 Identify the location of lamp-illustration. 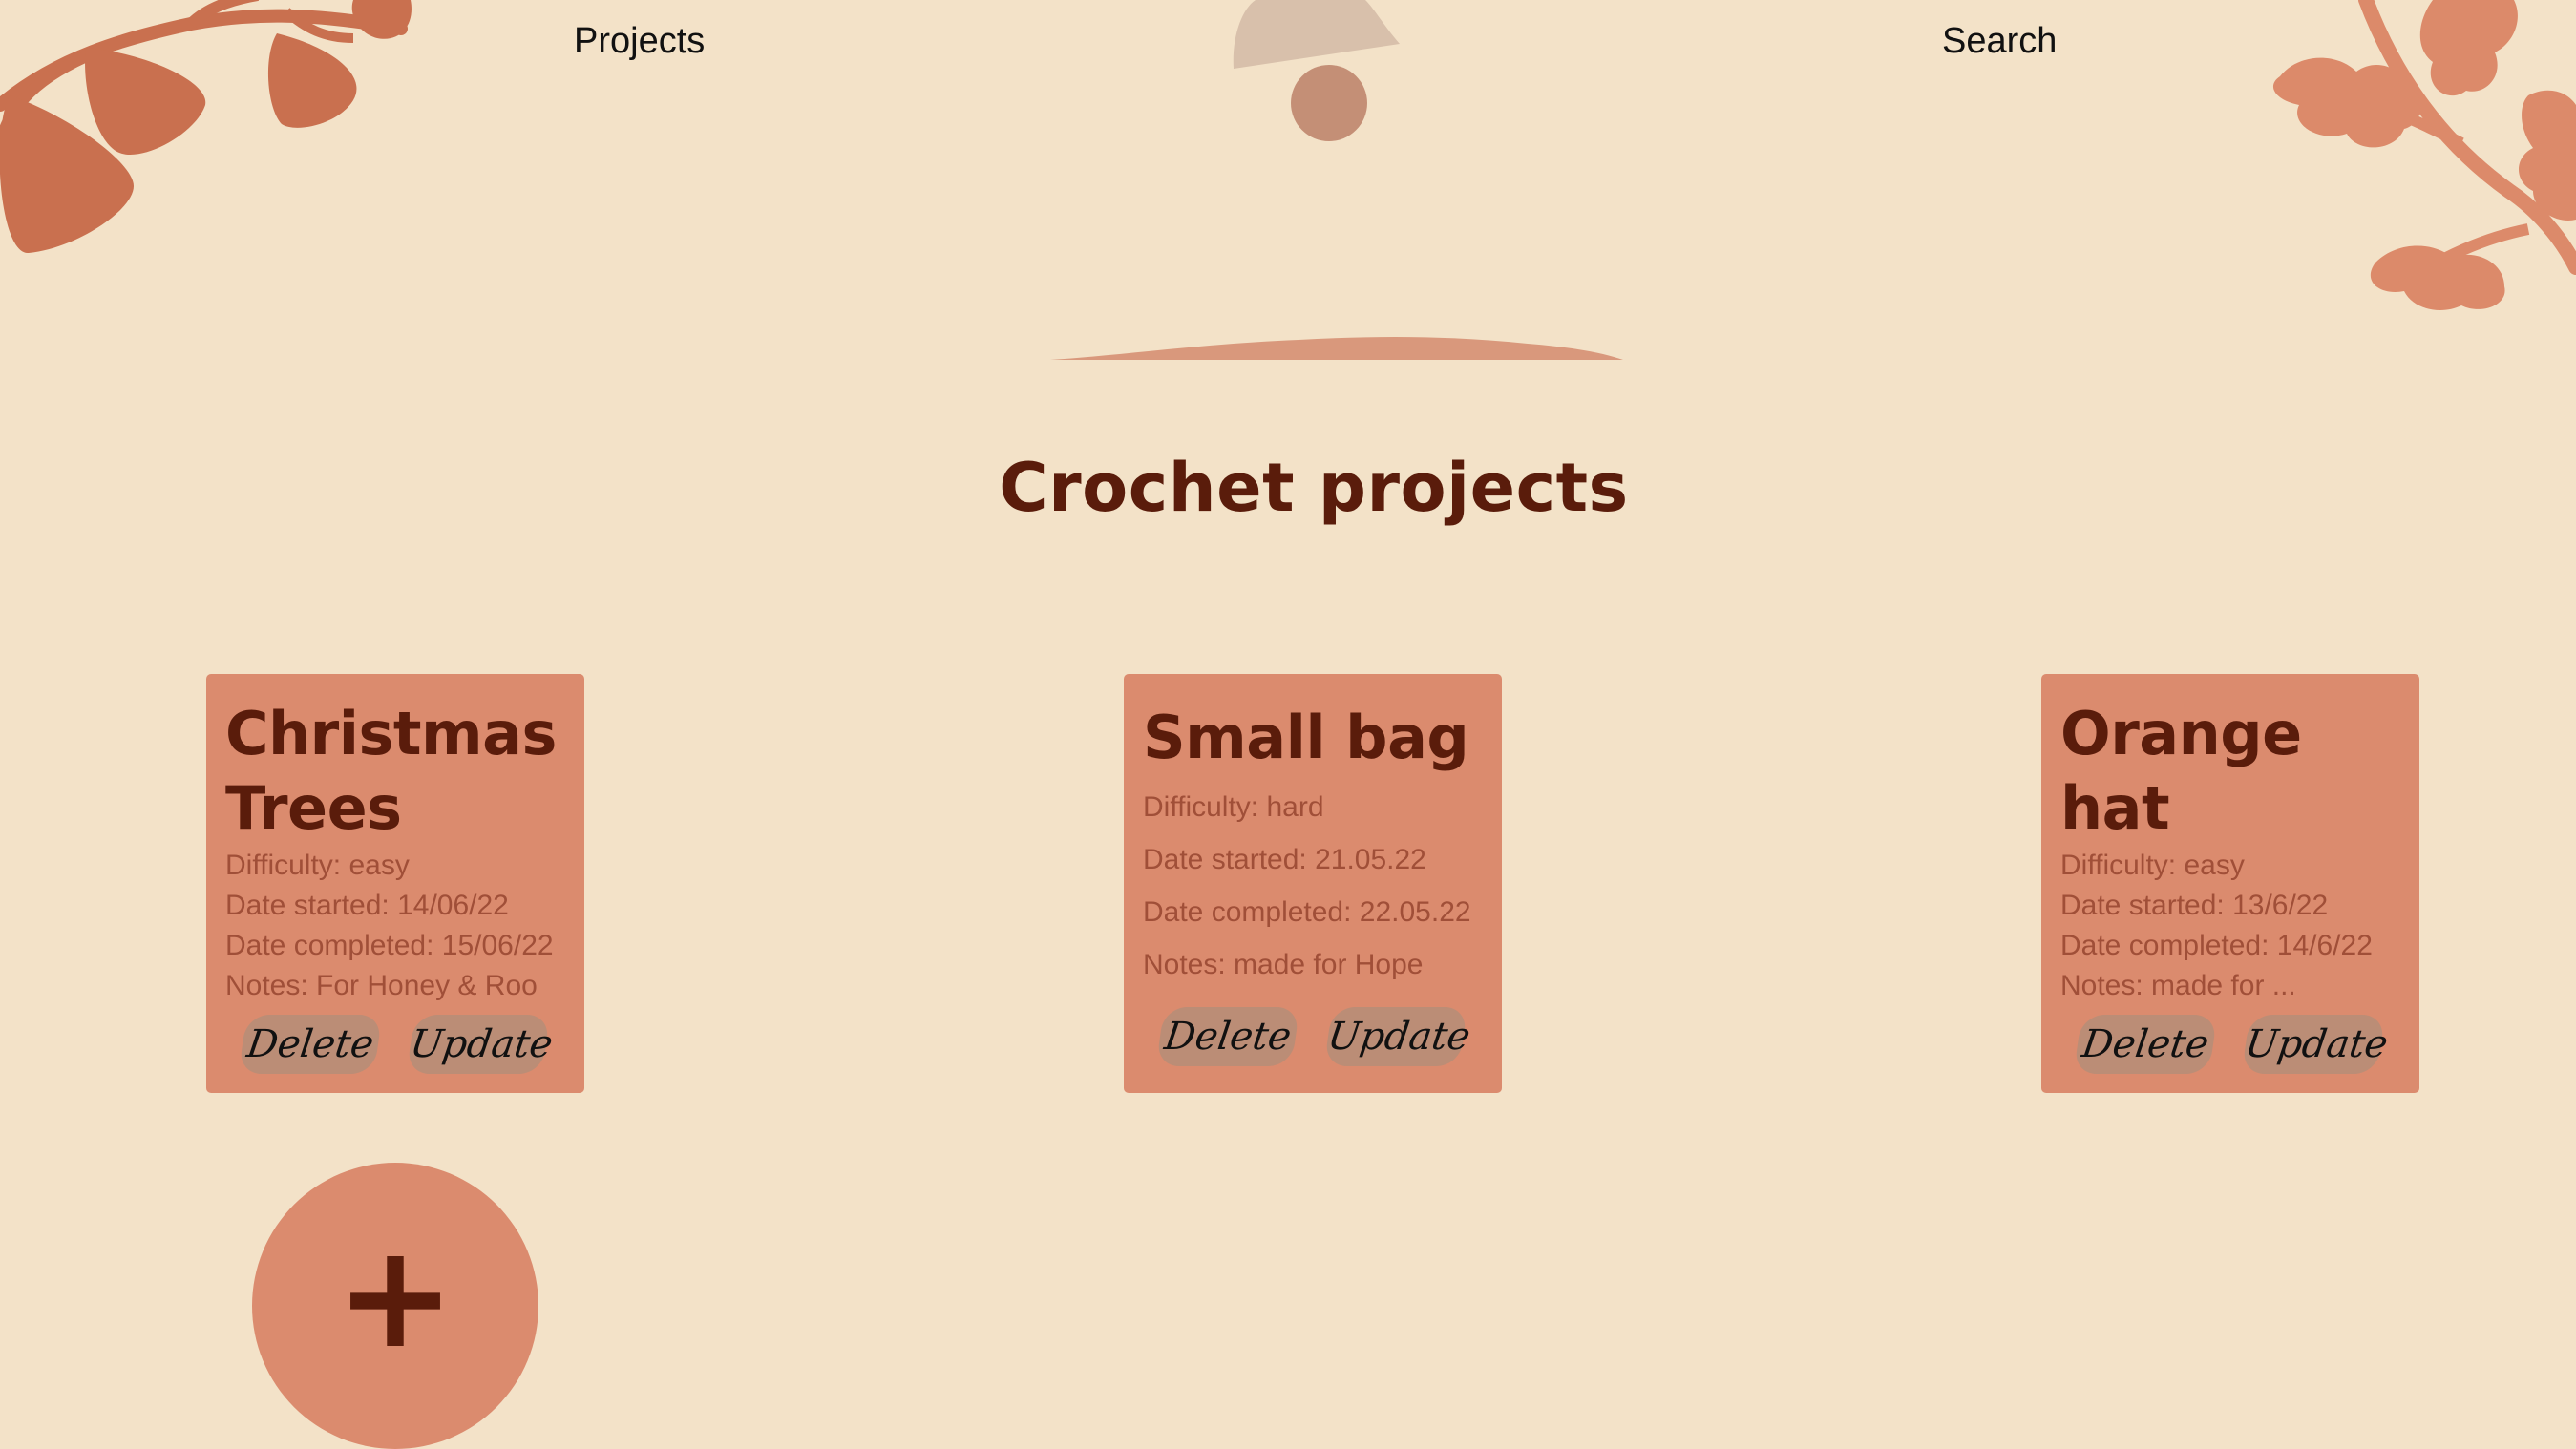
(1316, 70).